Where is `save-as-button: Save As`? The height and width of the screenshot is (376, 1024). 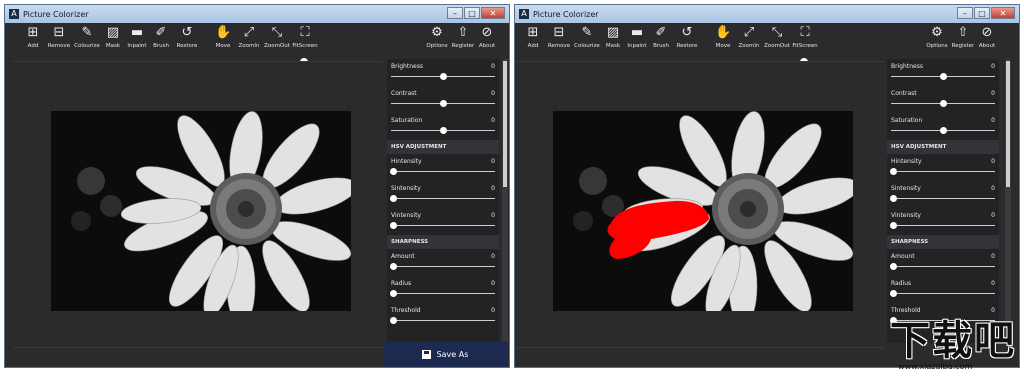
save-as-button: Save As is located at coordinates (445, 354).